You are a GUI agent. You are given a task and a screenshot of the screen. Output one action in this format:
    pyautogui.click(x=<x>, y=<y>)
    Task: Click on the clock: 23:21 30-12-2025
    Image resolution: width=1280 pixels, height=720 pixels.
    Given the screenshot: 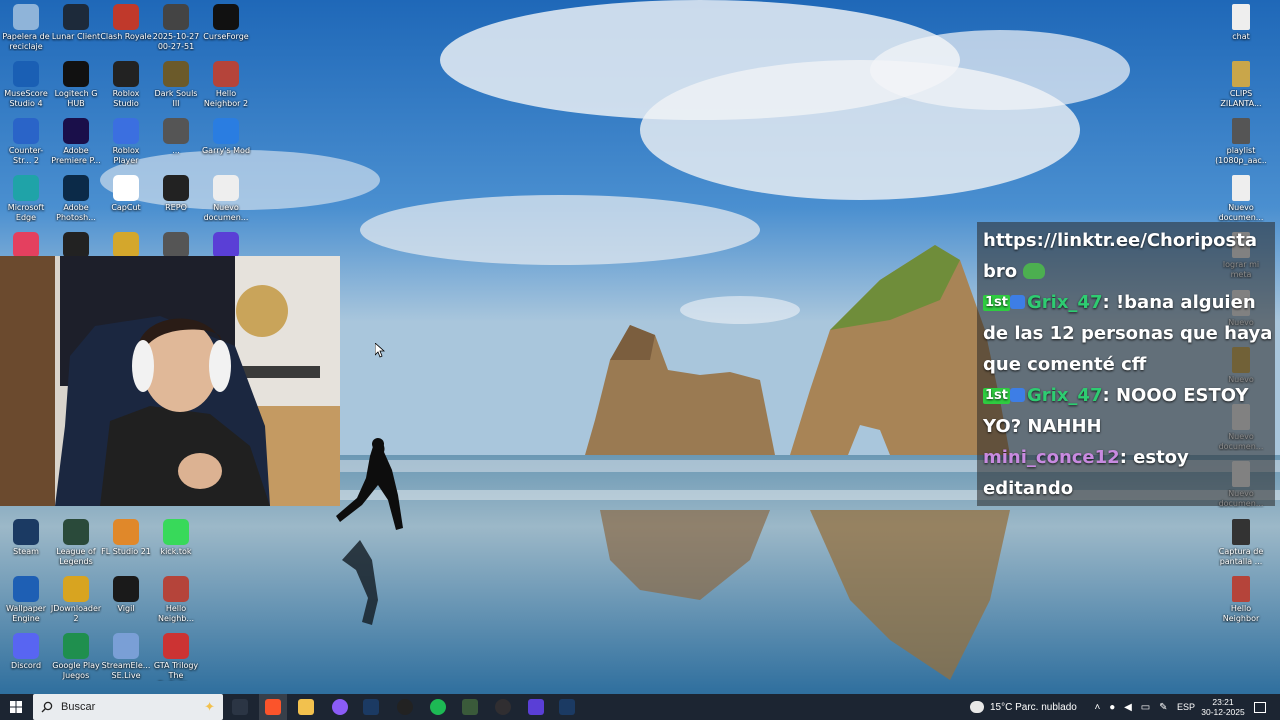 What is the action you would take?
    pyautogui.click(x=1223, y=707)
    